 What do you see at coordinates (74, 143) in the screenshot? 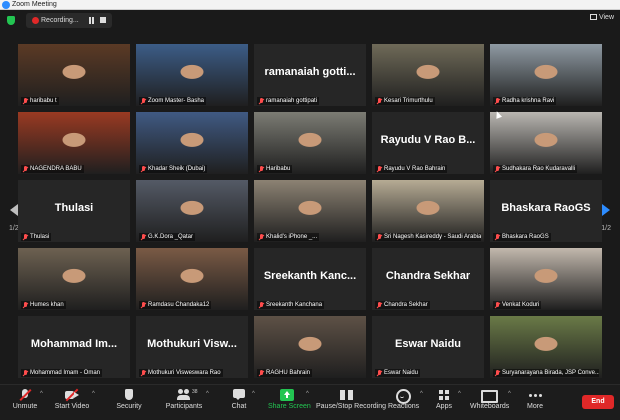
I see `participant-tile: NAGENDRA BABU` at bounding box center [74, 143].